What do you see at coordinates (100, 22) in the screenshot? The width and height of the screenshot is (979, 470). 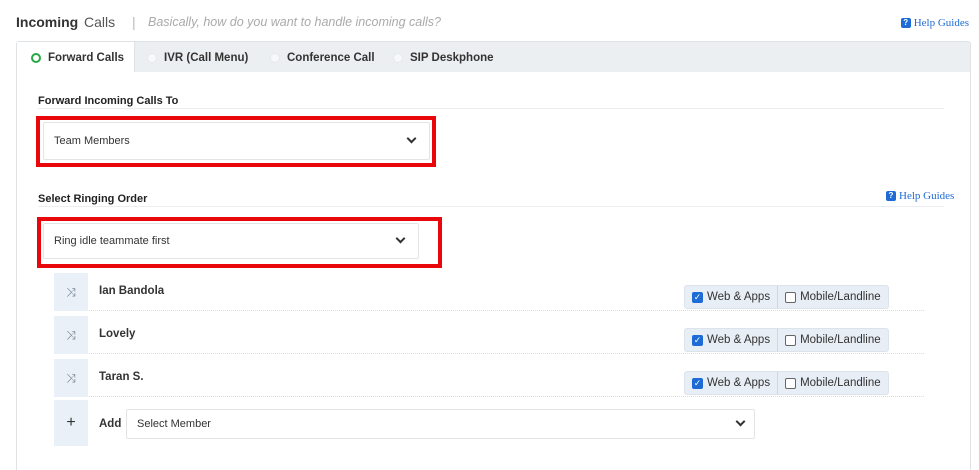 I see `page-title-rest: Calls` at bounding box center [100, 22].